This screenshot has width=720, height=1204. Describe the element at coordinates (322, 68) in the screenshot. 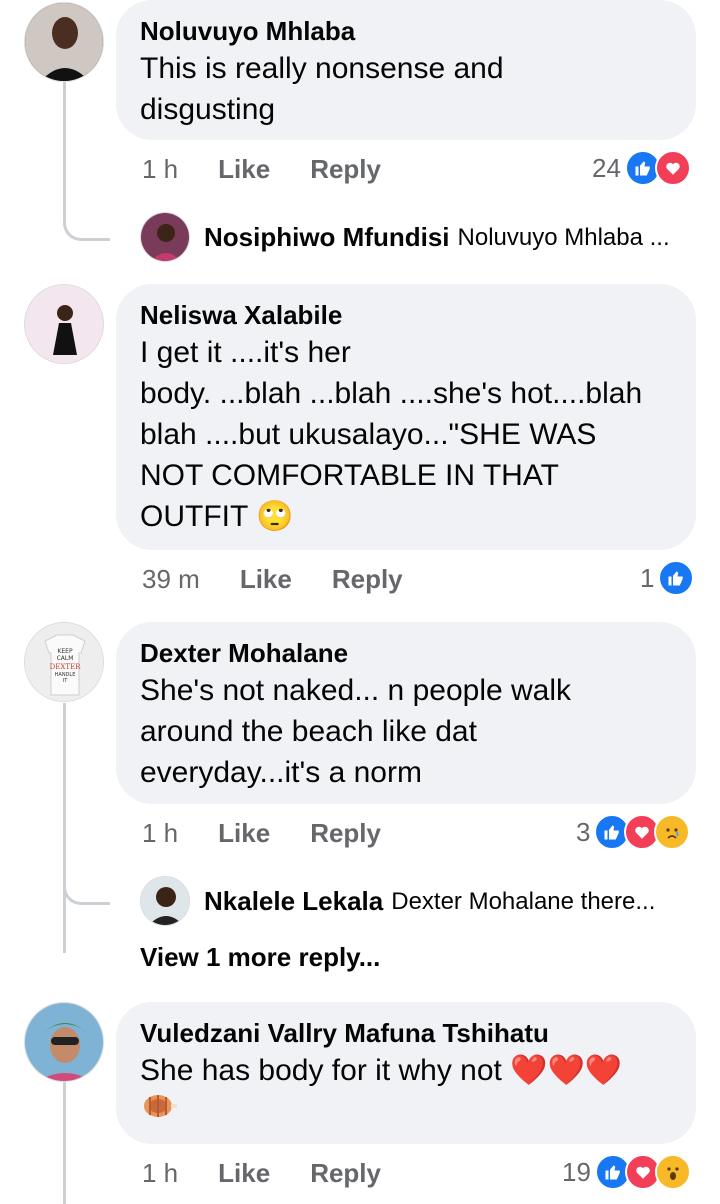

I see `comment-text: This is really nonsense and` at that location.